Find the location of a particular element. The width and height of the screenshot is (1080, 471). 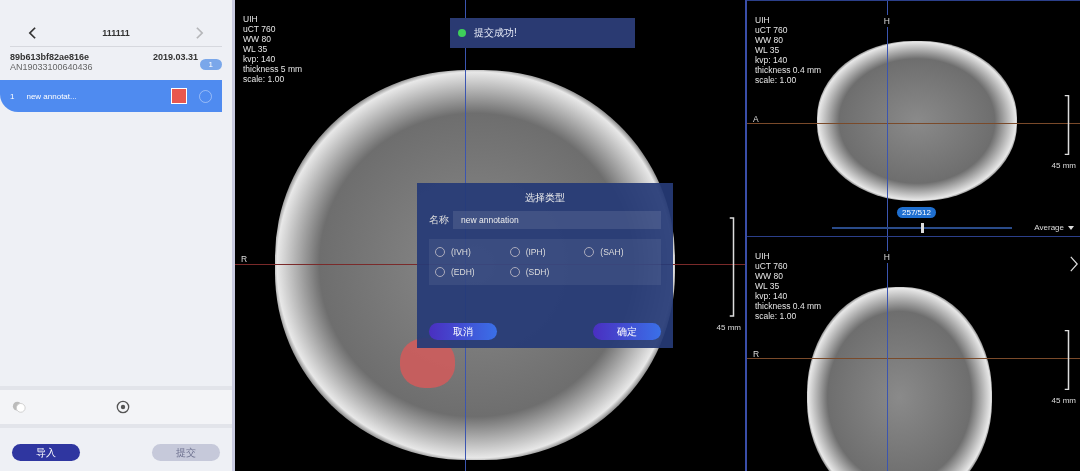

slider-thumb is located at coordinates (922, 228).